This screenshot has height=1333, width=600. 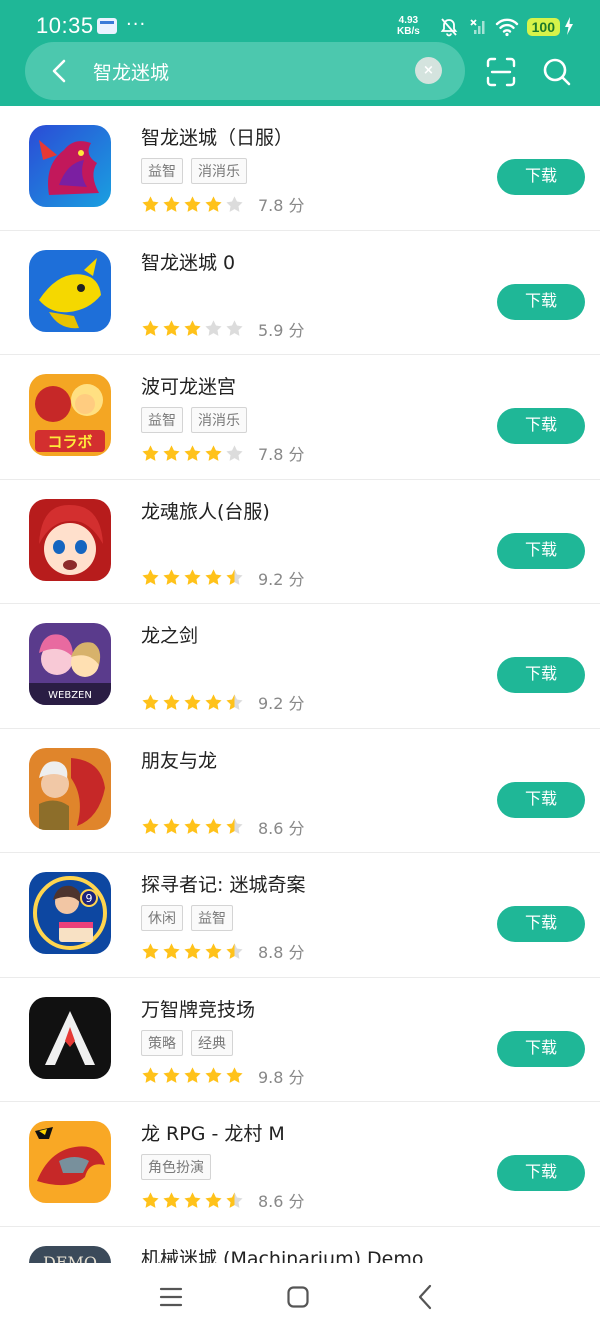 What do you see at coordinates (557, 72) in the screenshot?
I see `search-icon` at bounding box center [557, 72].